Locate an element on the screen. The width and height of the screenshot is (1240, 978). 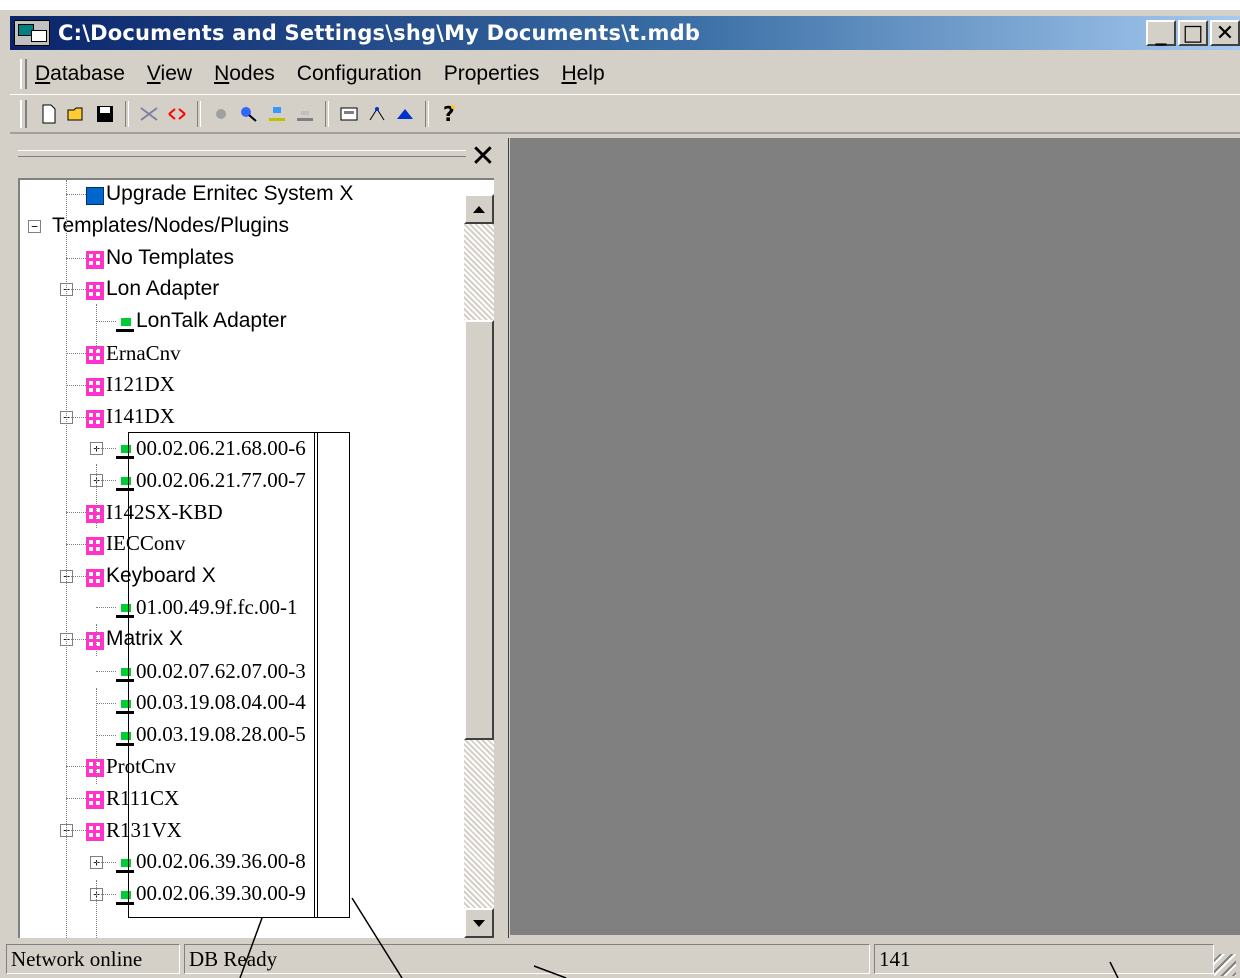
window-controls: _ □ ✕ is located at coordinates (1193, 33).